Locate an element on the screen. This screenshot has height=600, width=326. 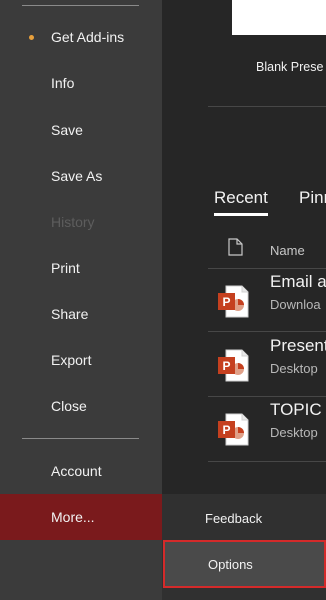
sidebar-item-save: Save is located at coordinates (81, 130).